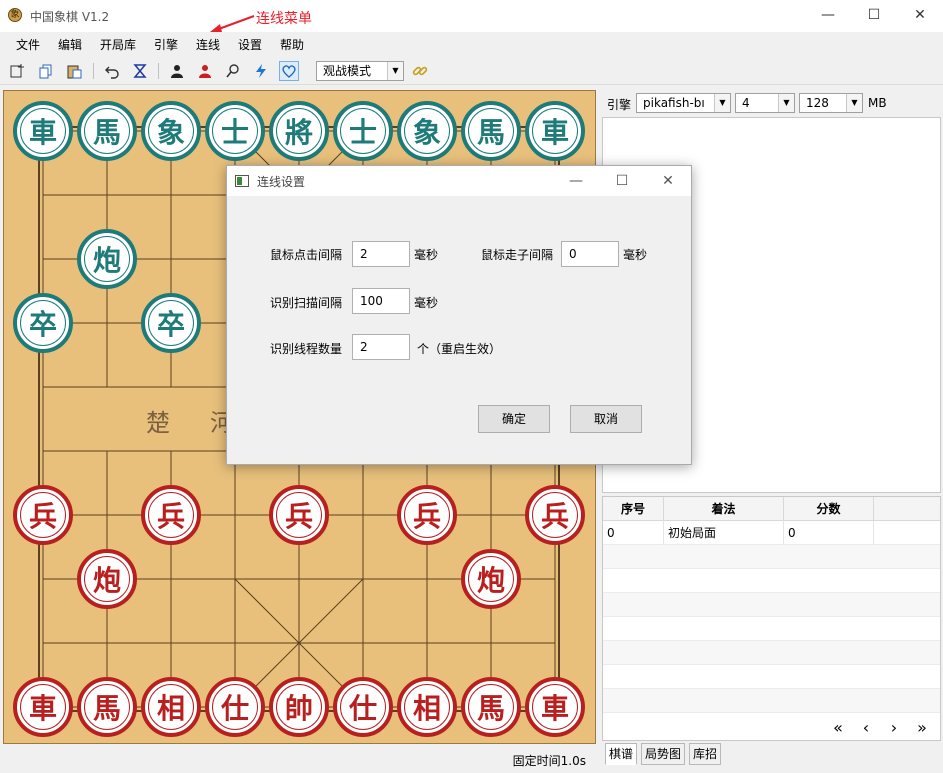 The height and width of the screenshot is (773, 943). I want to click on copy-icon, so click(46, 71).